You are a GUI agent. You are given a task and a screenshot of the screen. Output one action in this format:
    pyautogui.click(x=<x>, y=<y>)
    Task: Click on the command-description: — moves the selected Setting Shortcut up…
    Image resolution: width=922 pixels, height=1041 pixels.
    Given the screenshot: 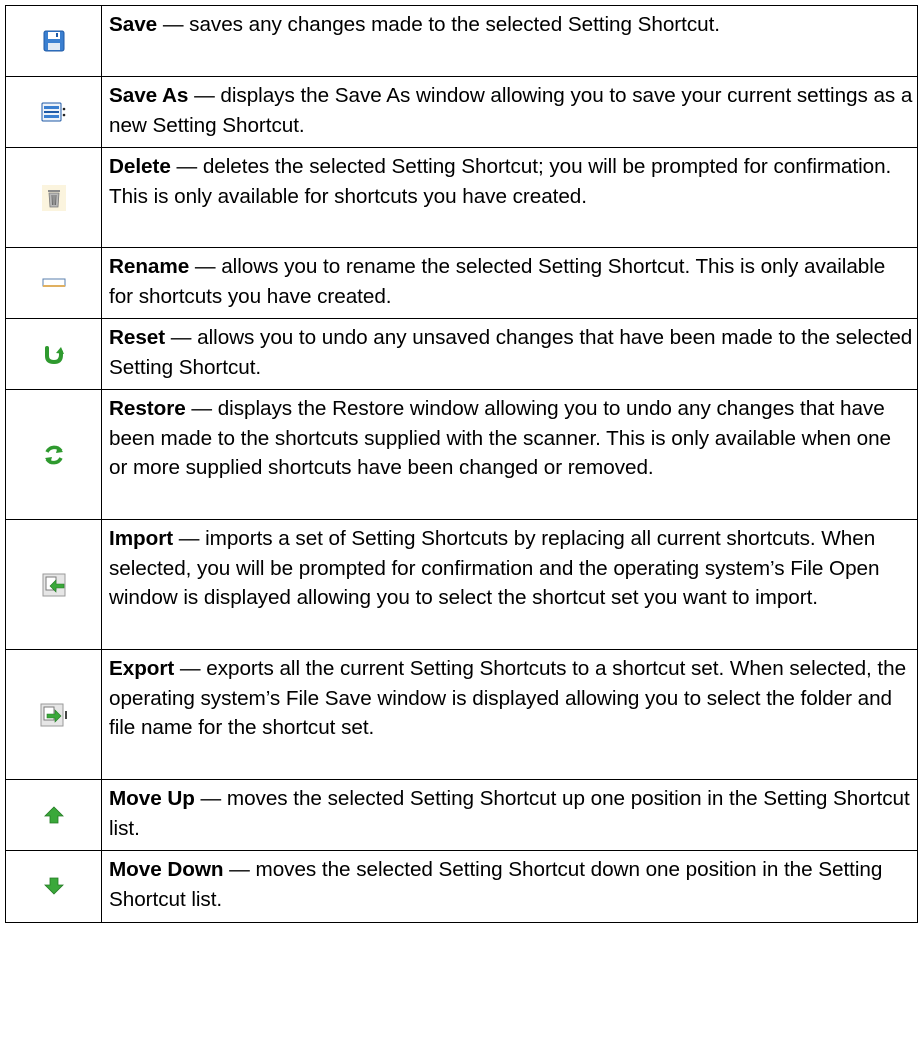 What is the action you would take?
    pyautogui.click(x=509, y=813)
    